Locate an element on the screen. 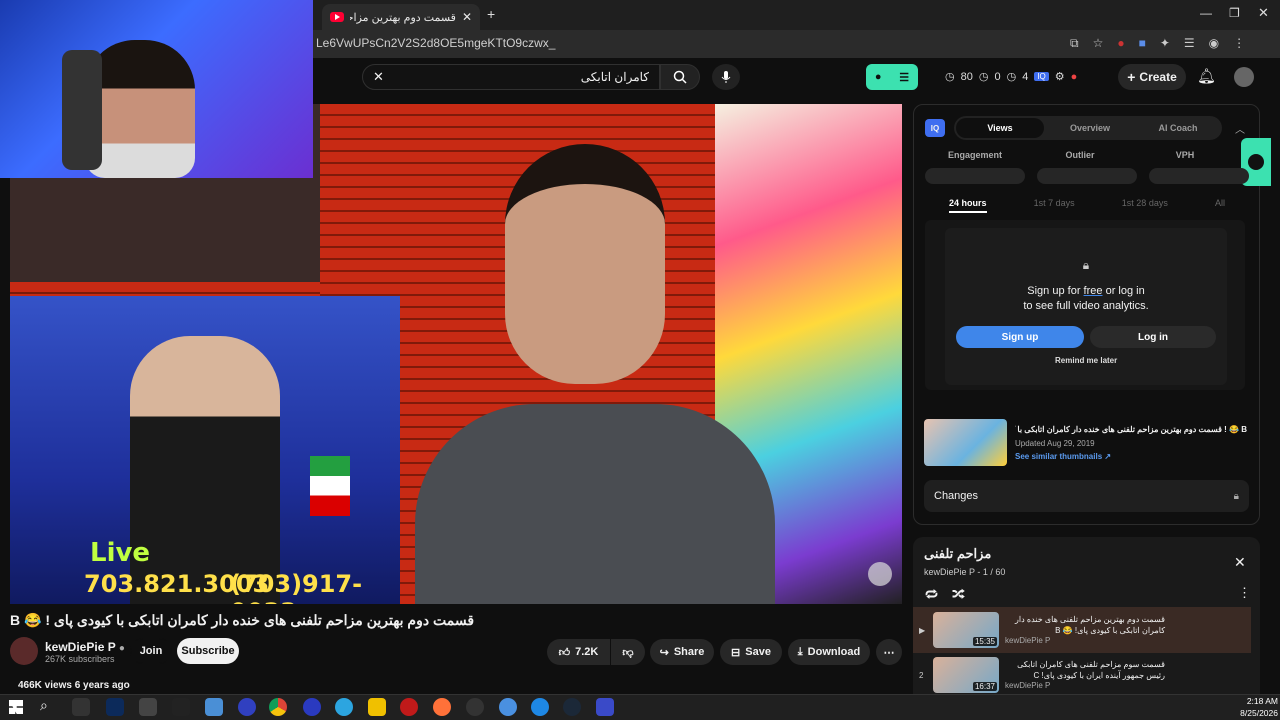 This screenshot has width=1280, height=720. thumbnail-preview is located at coordinates (965, 442).